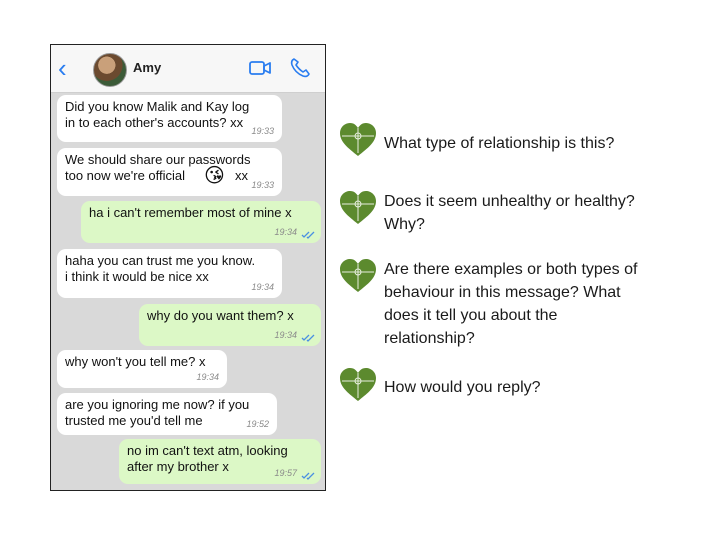 This screenshot has height=540, width=720. I want to click on message-outgoing: why do you want them? x 19:34, so click(230, 325).